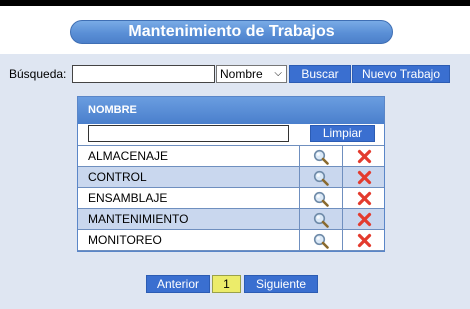 Image resolution: width=470 pixels, height=309 pixels. Describe the element at coordinates (401, 74) in the screenshot. I see `new-job-button: Nuevo Trabajo` at that location.